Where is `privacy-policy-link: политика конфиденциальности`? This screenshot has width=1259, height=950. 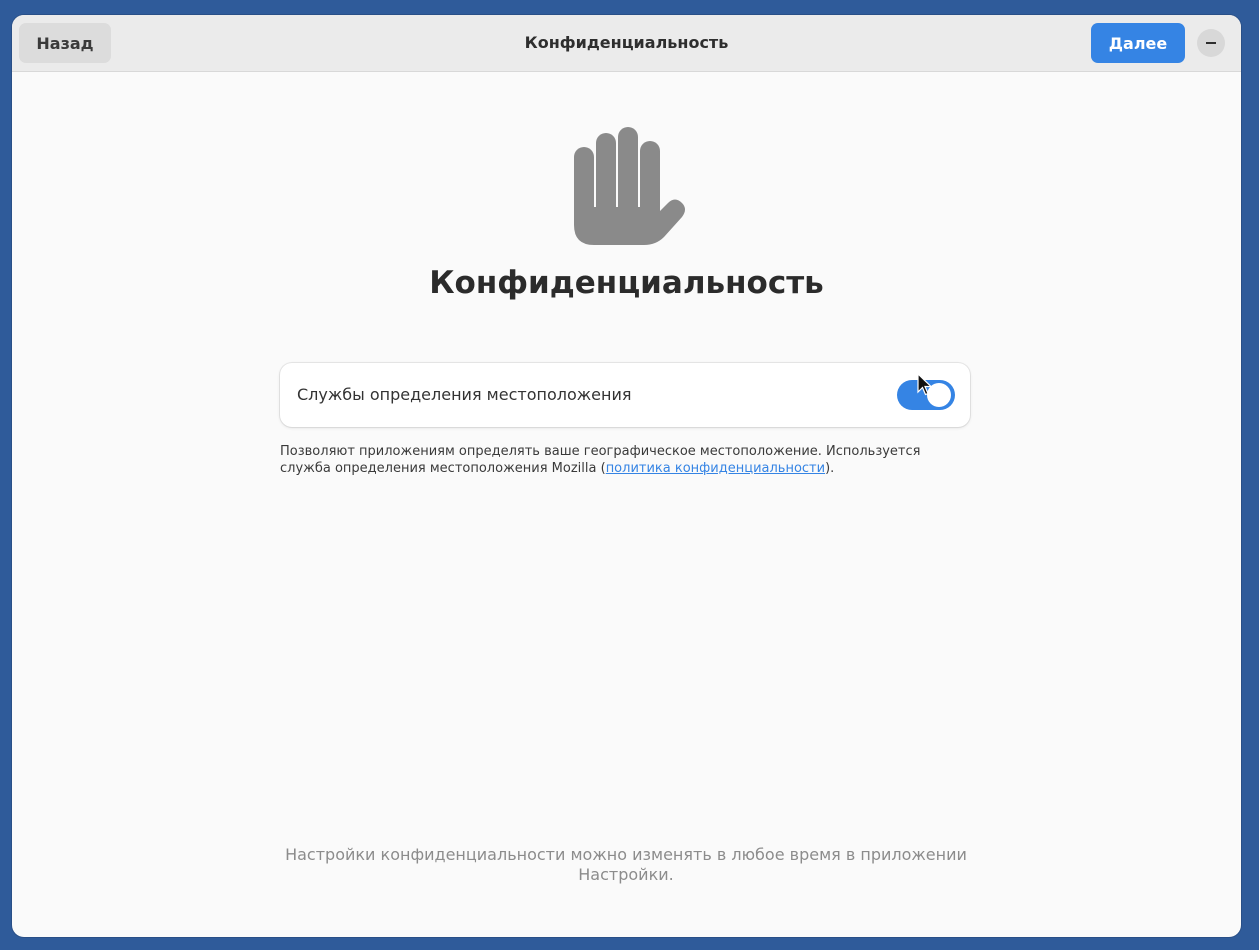
privacy-policy-link: политика конфиденциальности is located at coordinates (715, 468).